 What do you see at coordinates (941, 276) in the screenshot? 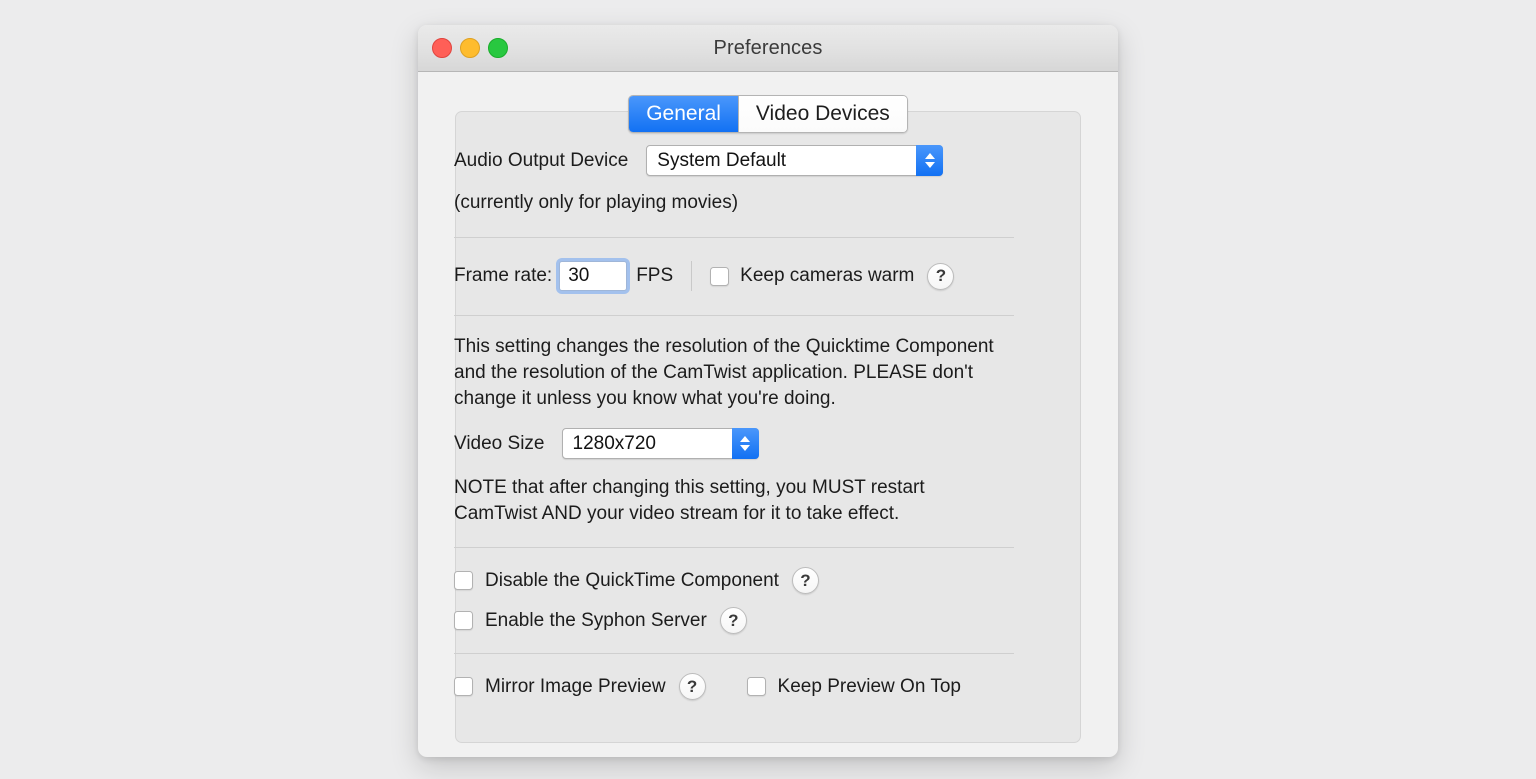
I see `keep-cameras-warm-help-icon: ?` at bounding box center [941, 276].